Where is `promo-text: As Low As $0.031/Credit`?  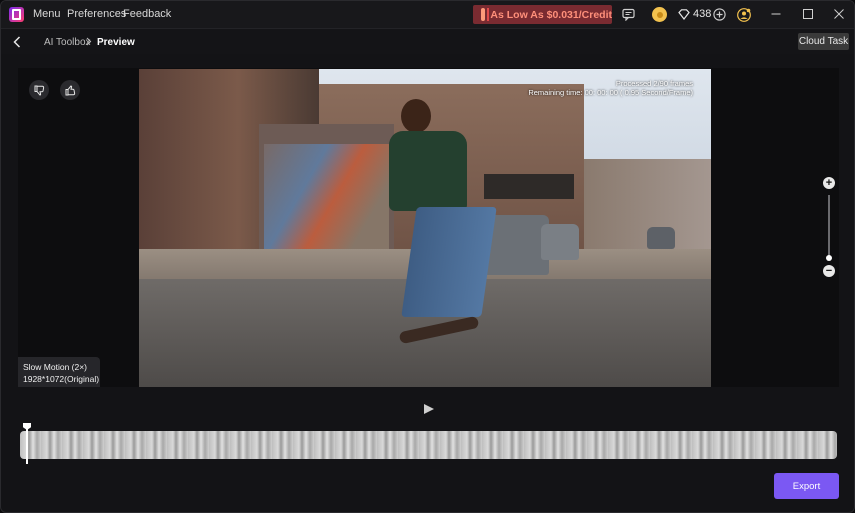 promo-text: As Low As $0.031/Credit is located at coordinates (551, 14).